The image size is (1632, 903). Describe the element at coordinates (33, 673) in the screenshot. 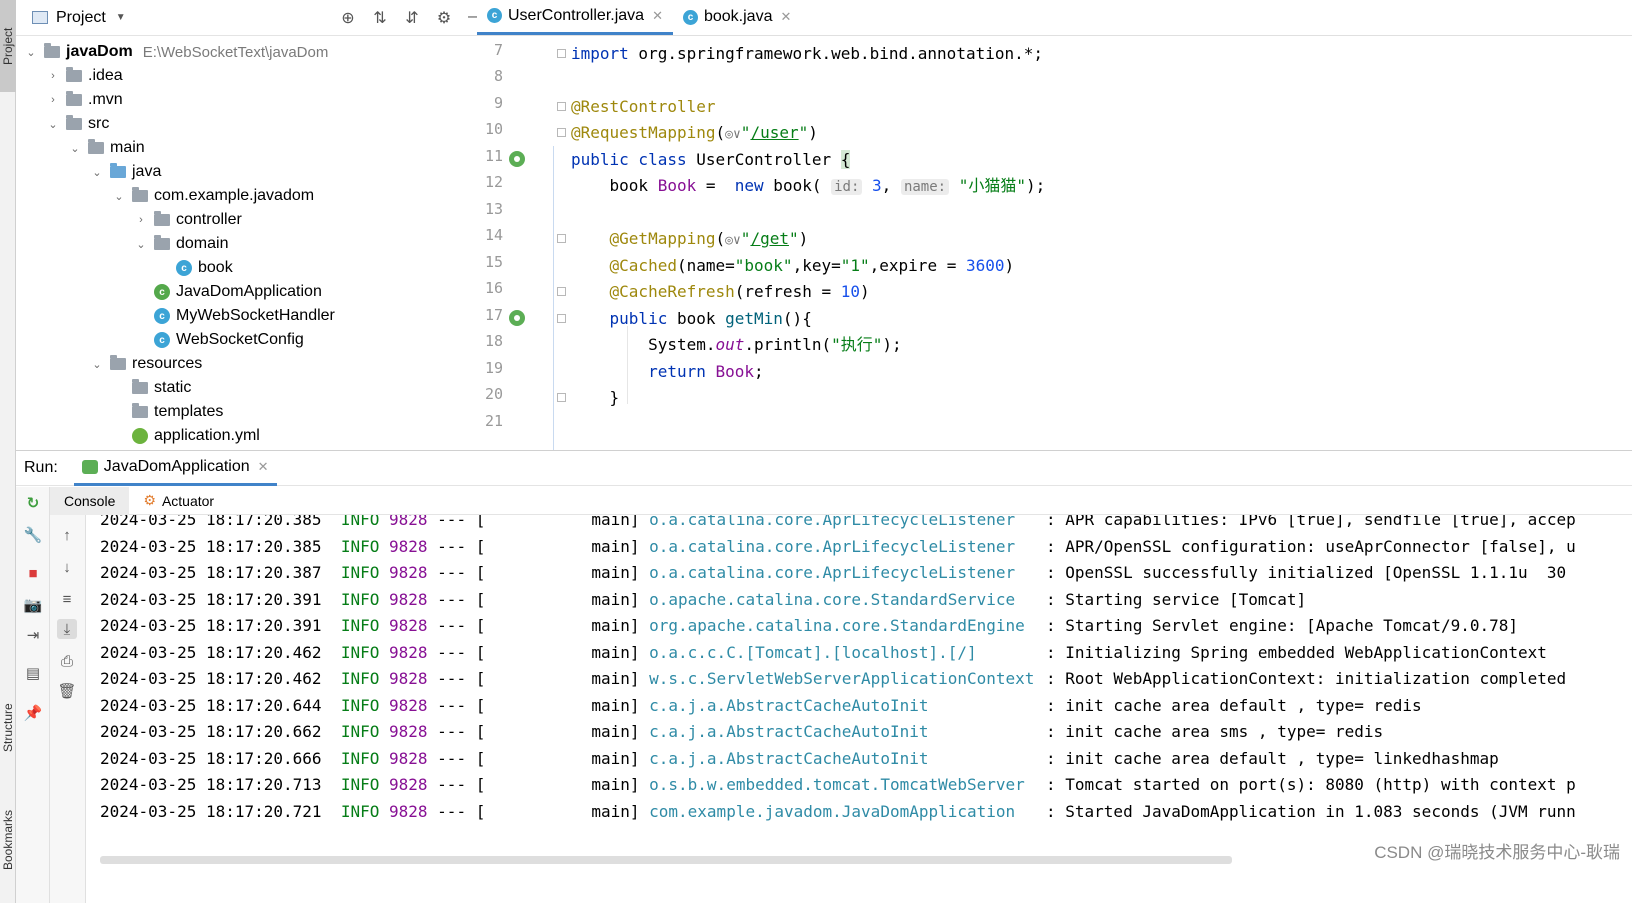

I see `layout-icon: ▤` at that location.